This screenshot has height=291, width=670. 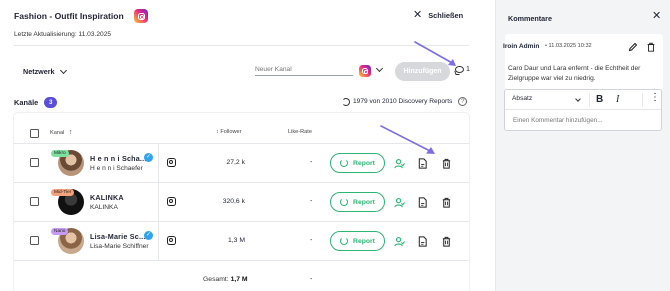 I want to click on tier-tag: Mikro, so click(x=60, y=153).